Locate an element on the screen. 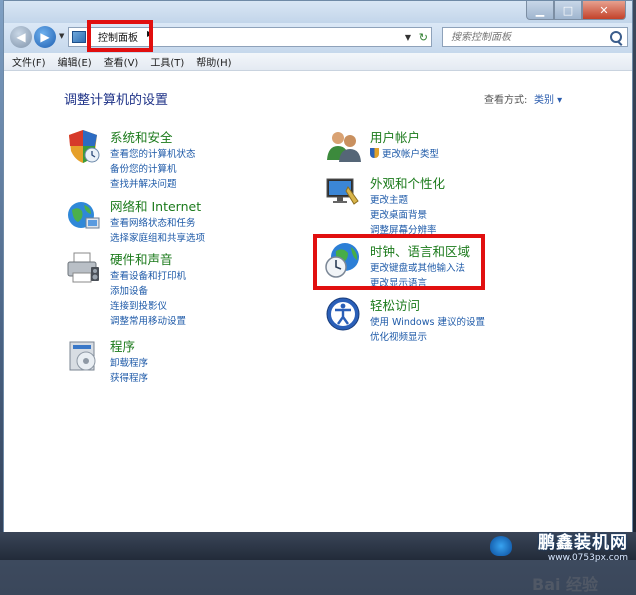 The height and width of the screenshot is (595, 636). link-find-fix-problems: 查找并解决问题 is located at coordinates (153, 184).